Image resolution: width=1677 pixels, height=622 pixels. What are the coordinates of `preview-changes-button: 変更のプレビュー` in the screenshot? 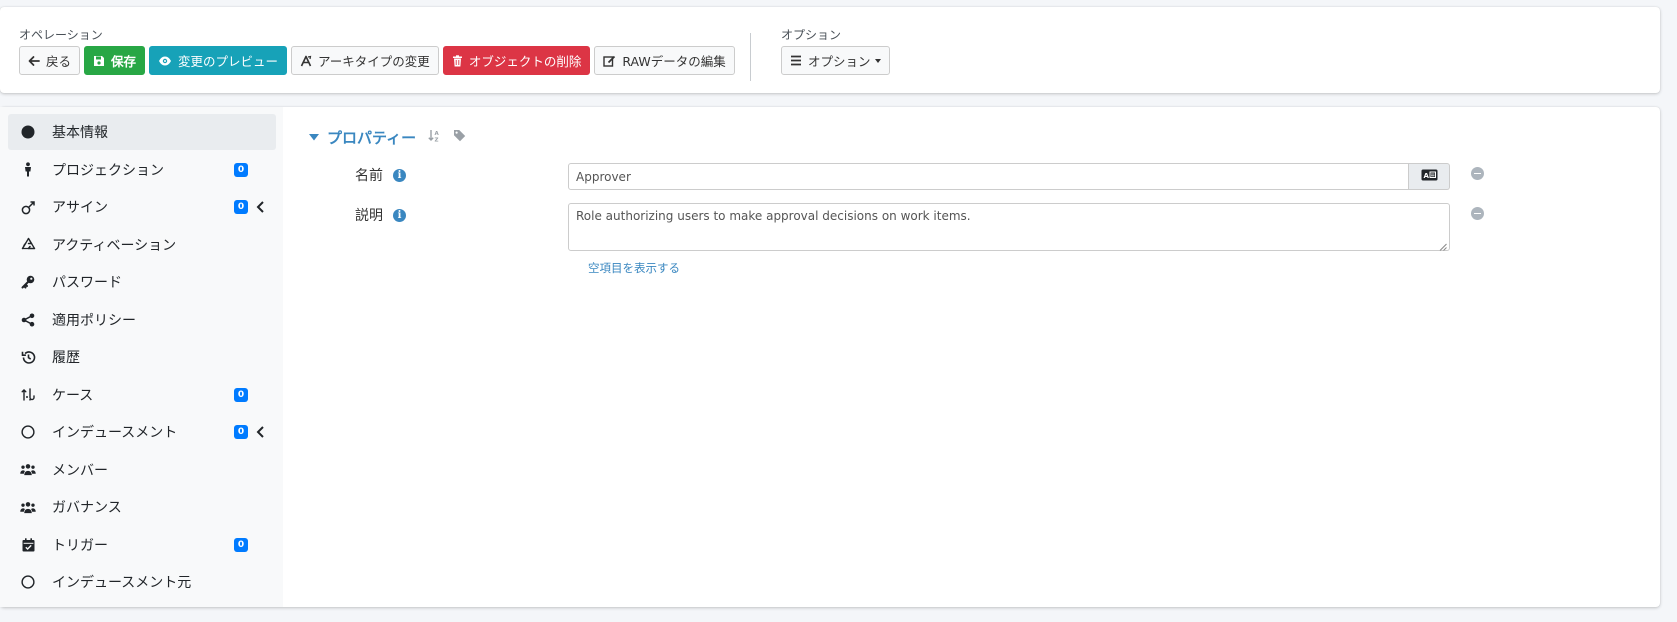 It's located at (218, 60).